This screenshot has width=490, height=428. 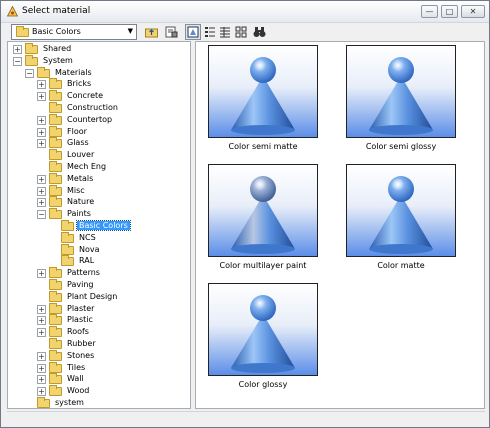 What do you see at coordinates (263, 146) in the screenshot?
I see `material-name: Color semi matte` at bounding box center [263, 146].